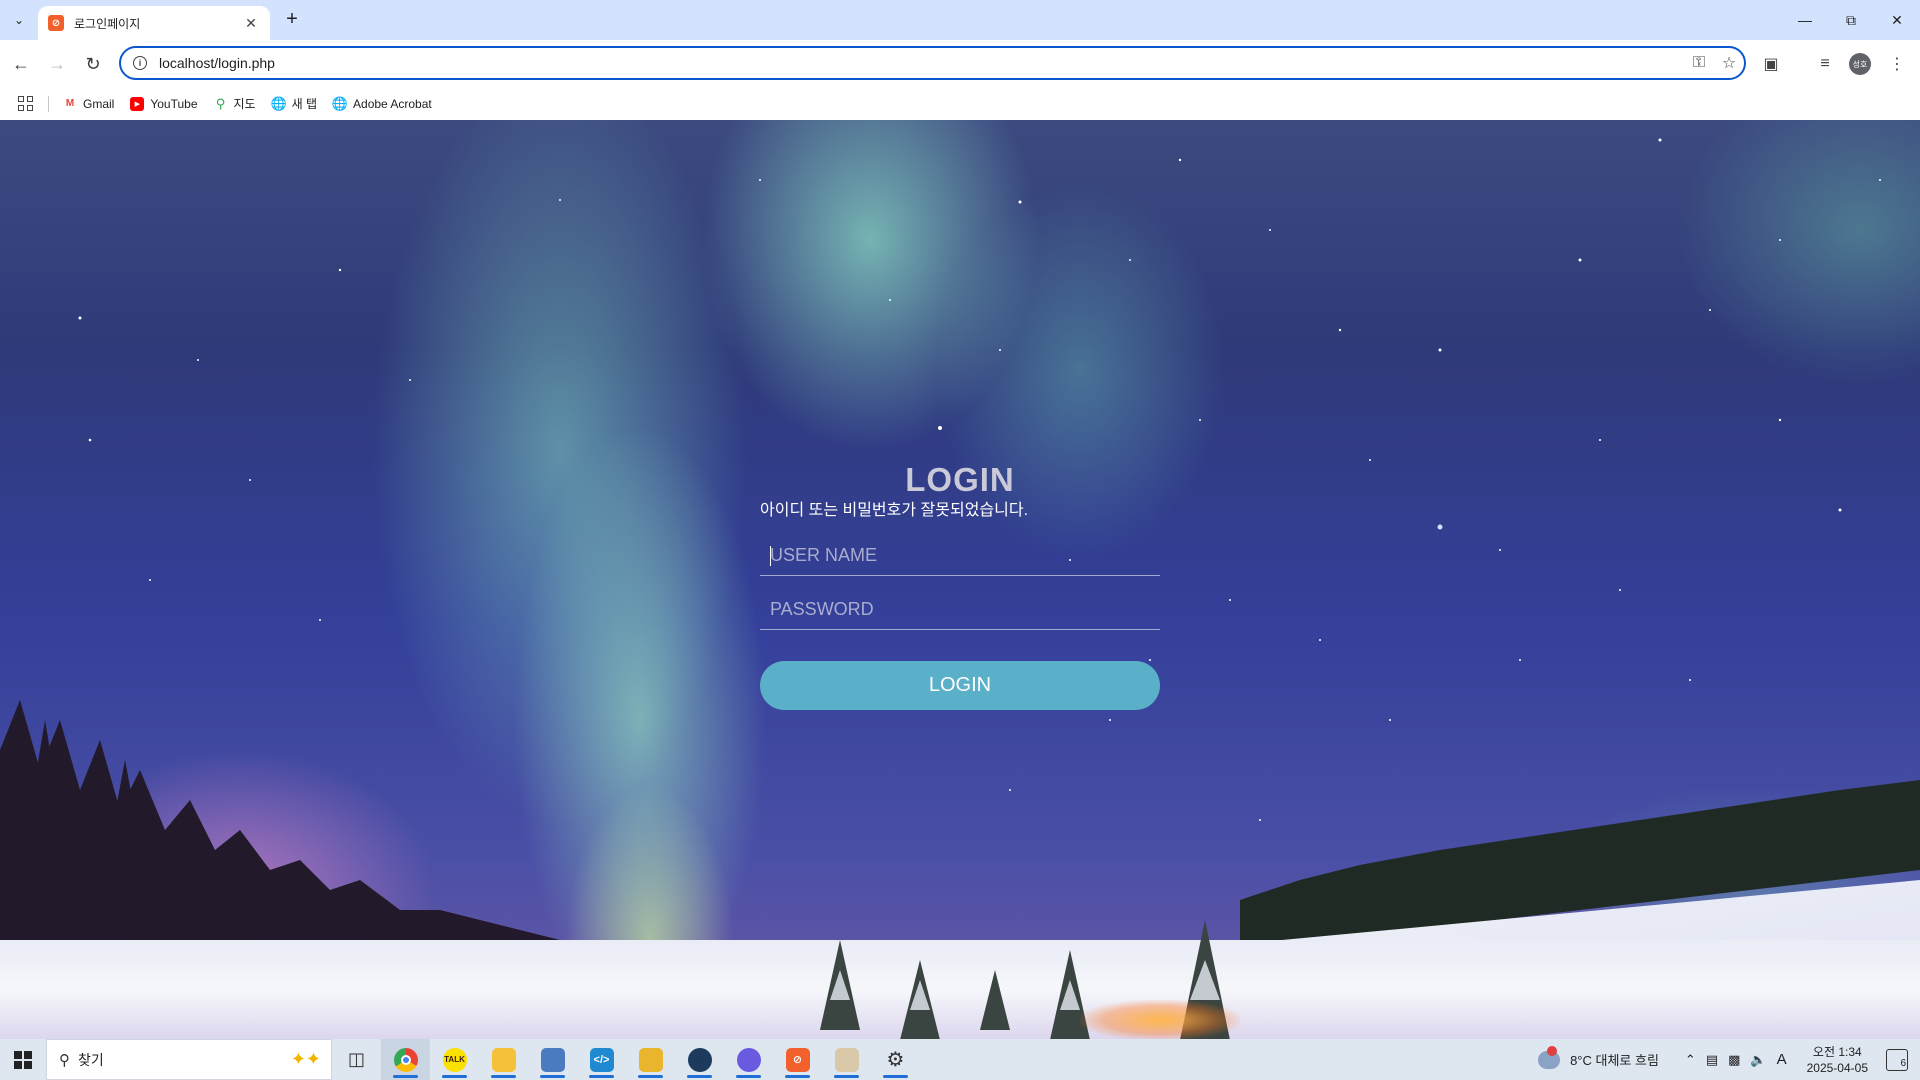 This screenshot has height=1080, width=1920. I want to click on chevron-up-icon: ⌃, so click(1690, 1060).